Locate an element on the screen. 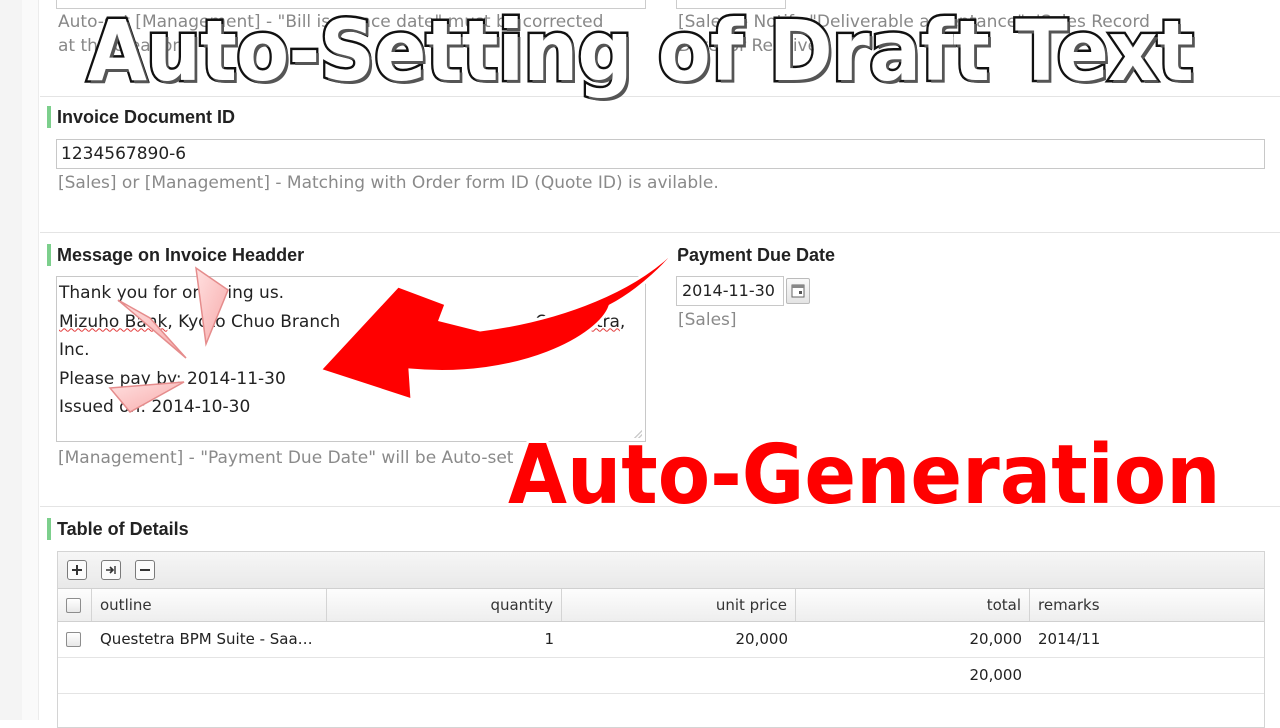 The width and height of the screenshot is (1280, 728). red-arrow-icon is located at coordinates (500, 322).